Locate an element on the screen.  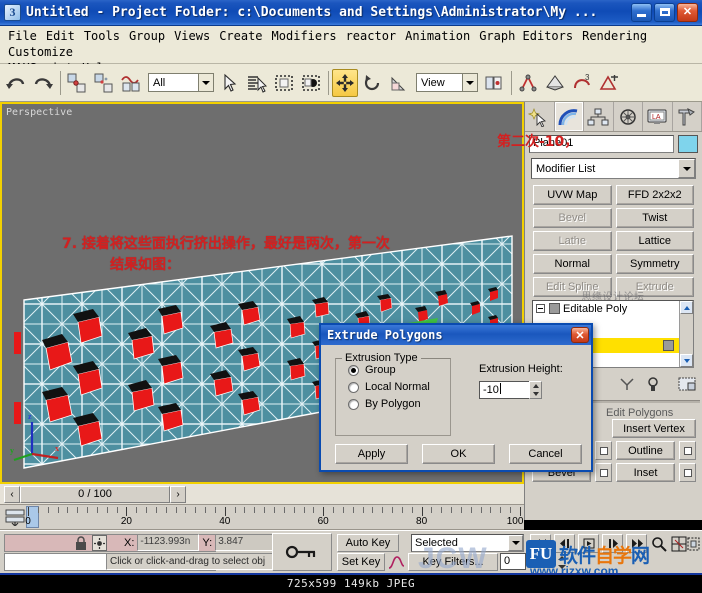
select-and-rotate-button is located at coordinates (372, 83).